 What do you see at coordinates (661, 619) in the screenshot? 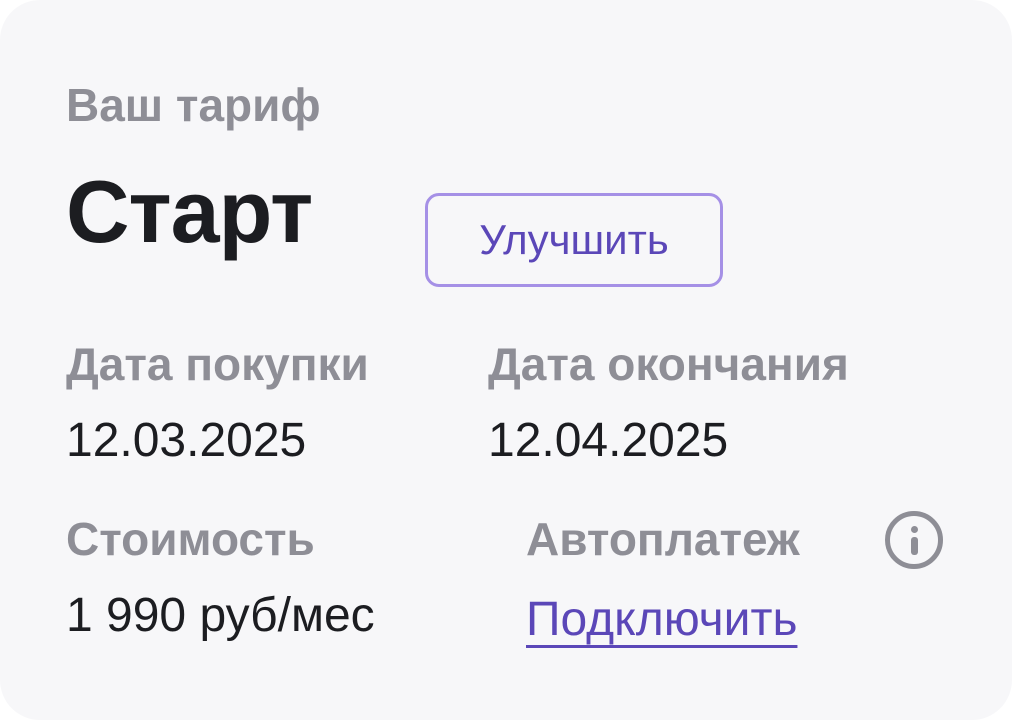
I see `autopay-connect-link: Подключить` at bounding box center [661, 619].